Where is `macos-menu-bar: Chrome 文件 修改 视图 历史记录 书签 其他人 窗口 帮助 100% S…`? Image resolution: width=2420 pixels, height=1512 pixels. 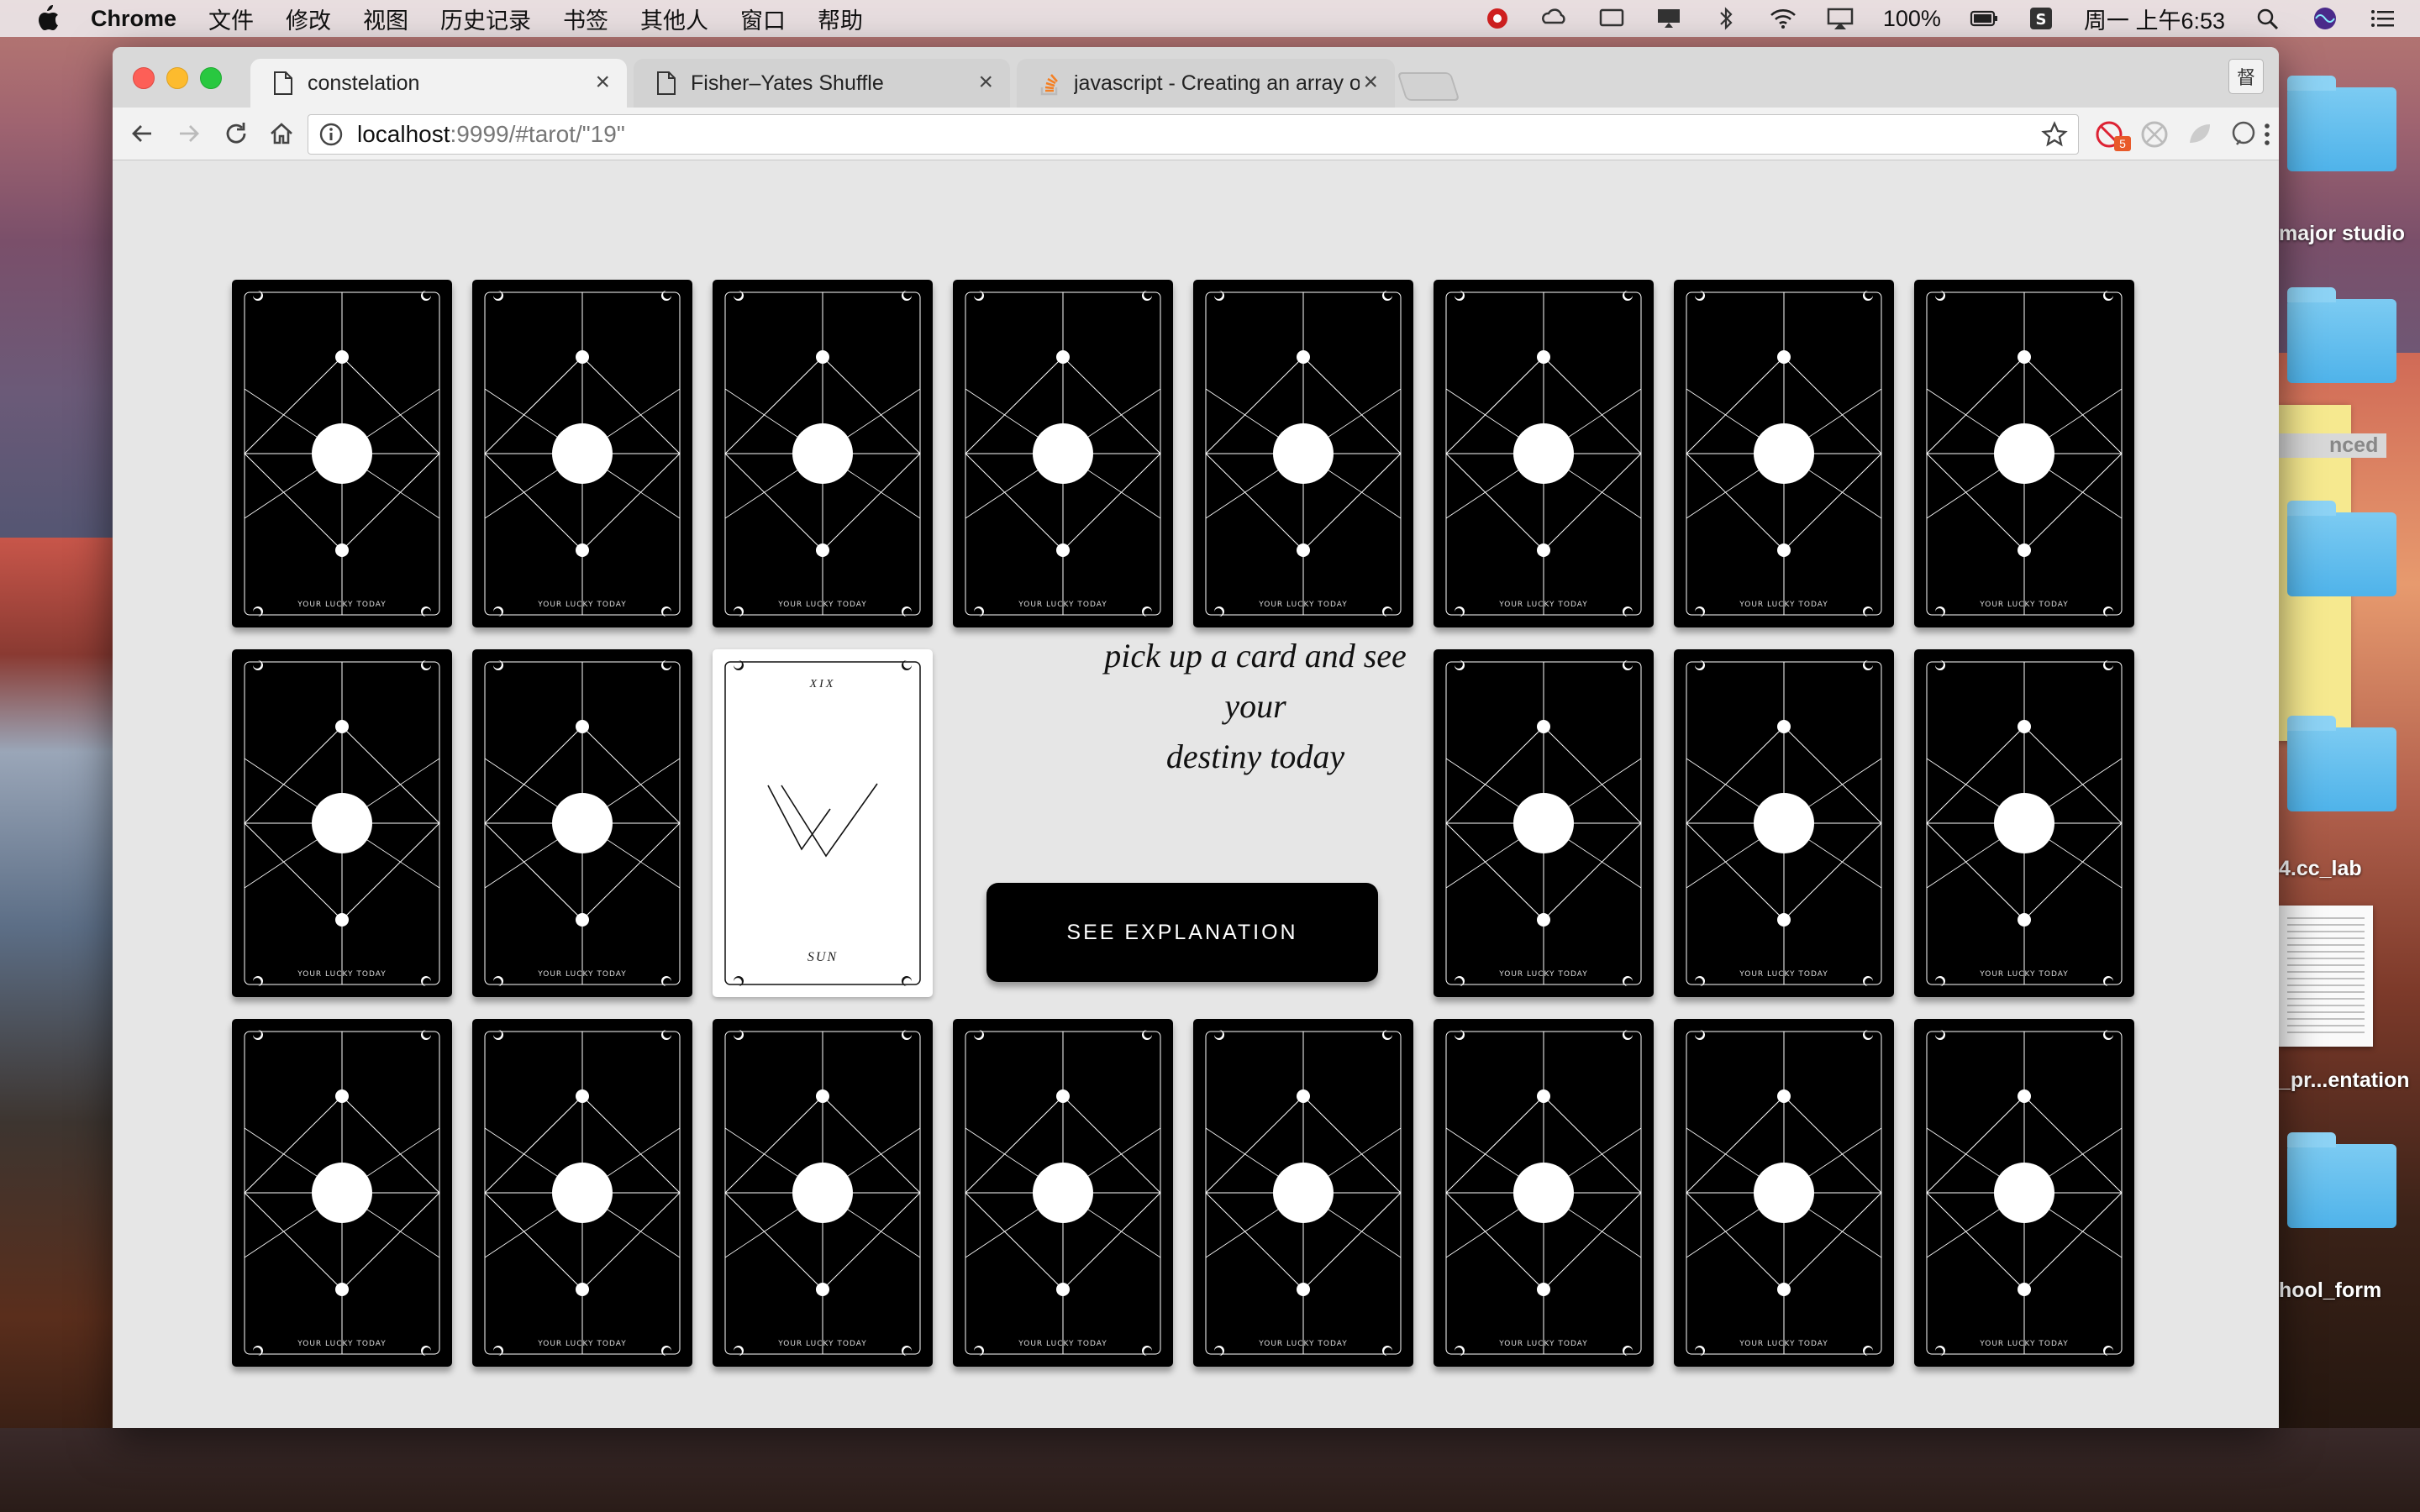
macos-menu-bar: Chrome 文件 修改 视图 历史记录 书签 其他人 窗口 帮助 100% S… is located at coordinates (1210, 18).